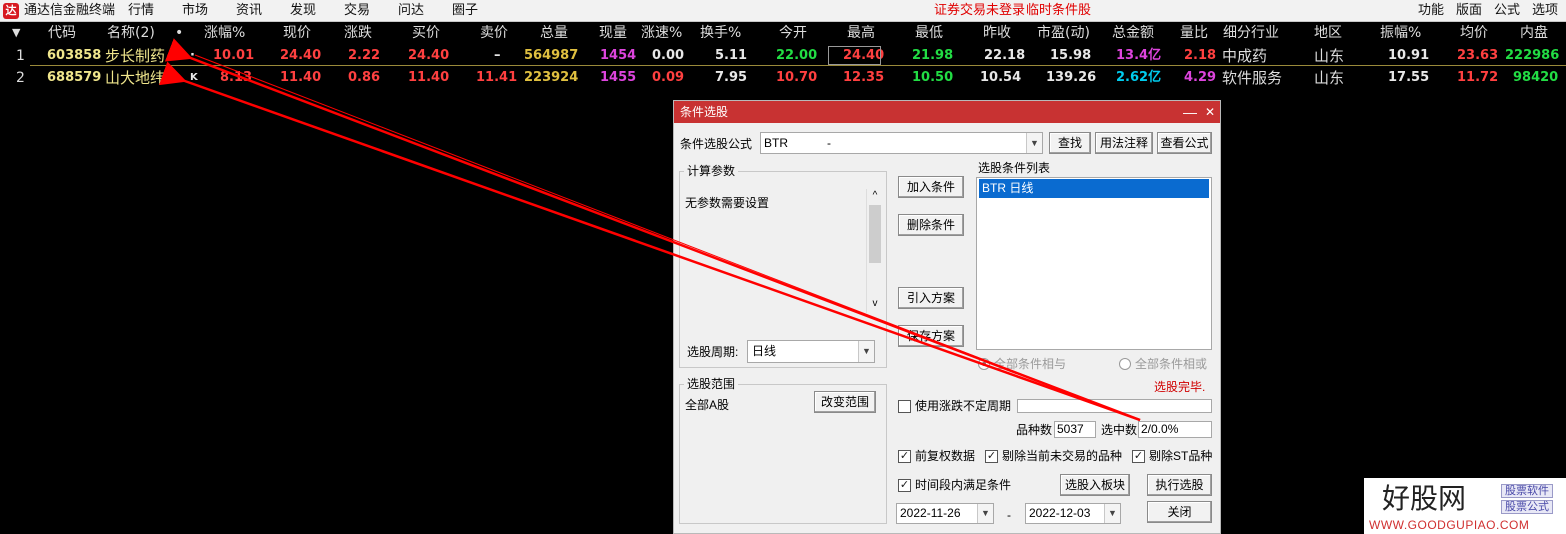 The height and width of the screenshot is (534, 1566). Describe the element at coordinates (141, 11) in the screenshot. I see `menu-hangqing: 行情` at that location.